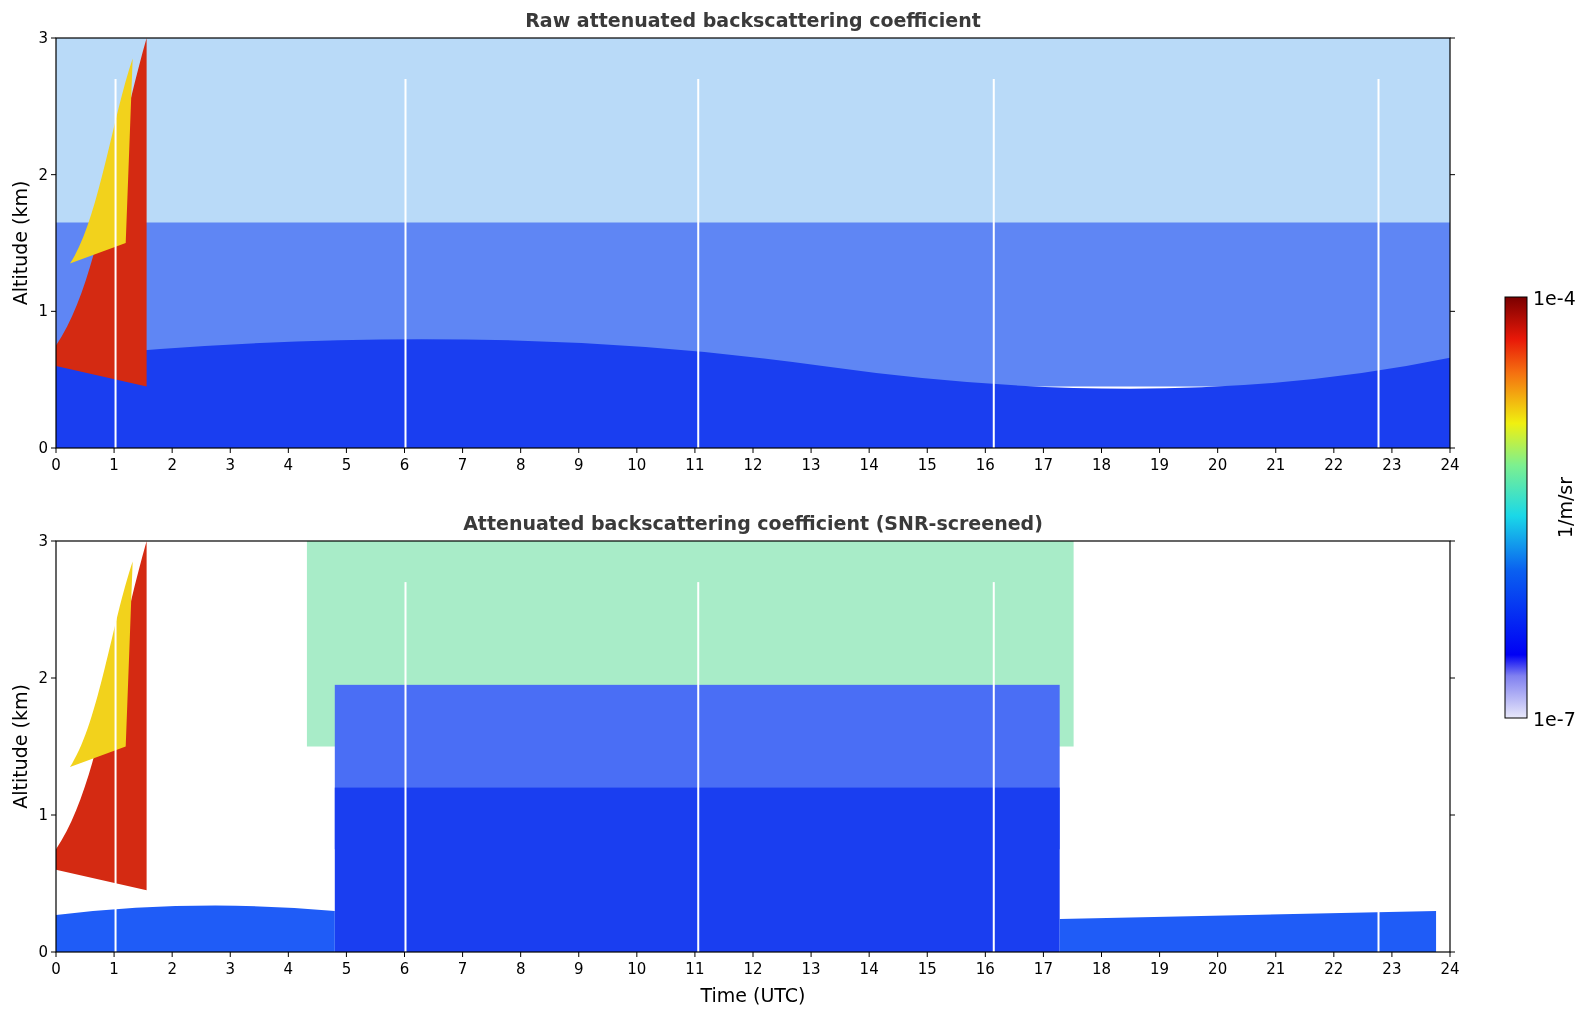 Image resolution: width=1595 pixels, height=1020 pixels. Describe the element at coordinates (753, 523) in the screenshot. I see `chart-title: Attenuated backscattering coefficient (SNR-screened)` at that location.